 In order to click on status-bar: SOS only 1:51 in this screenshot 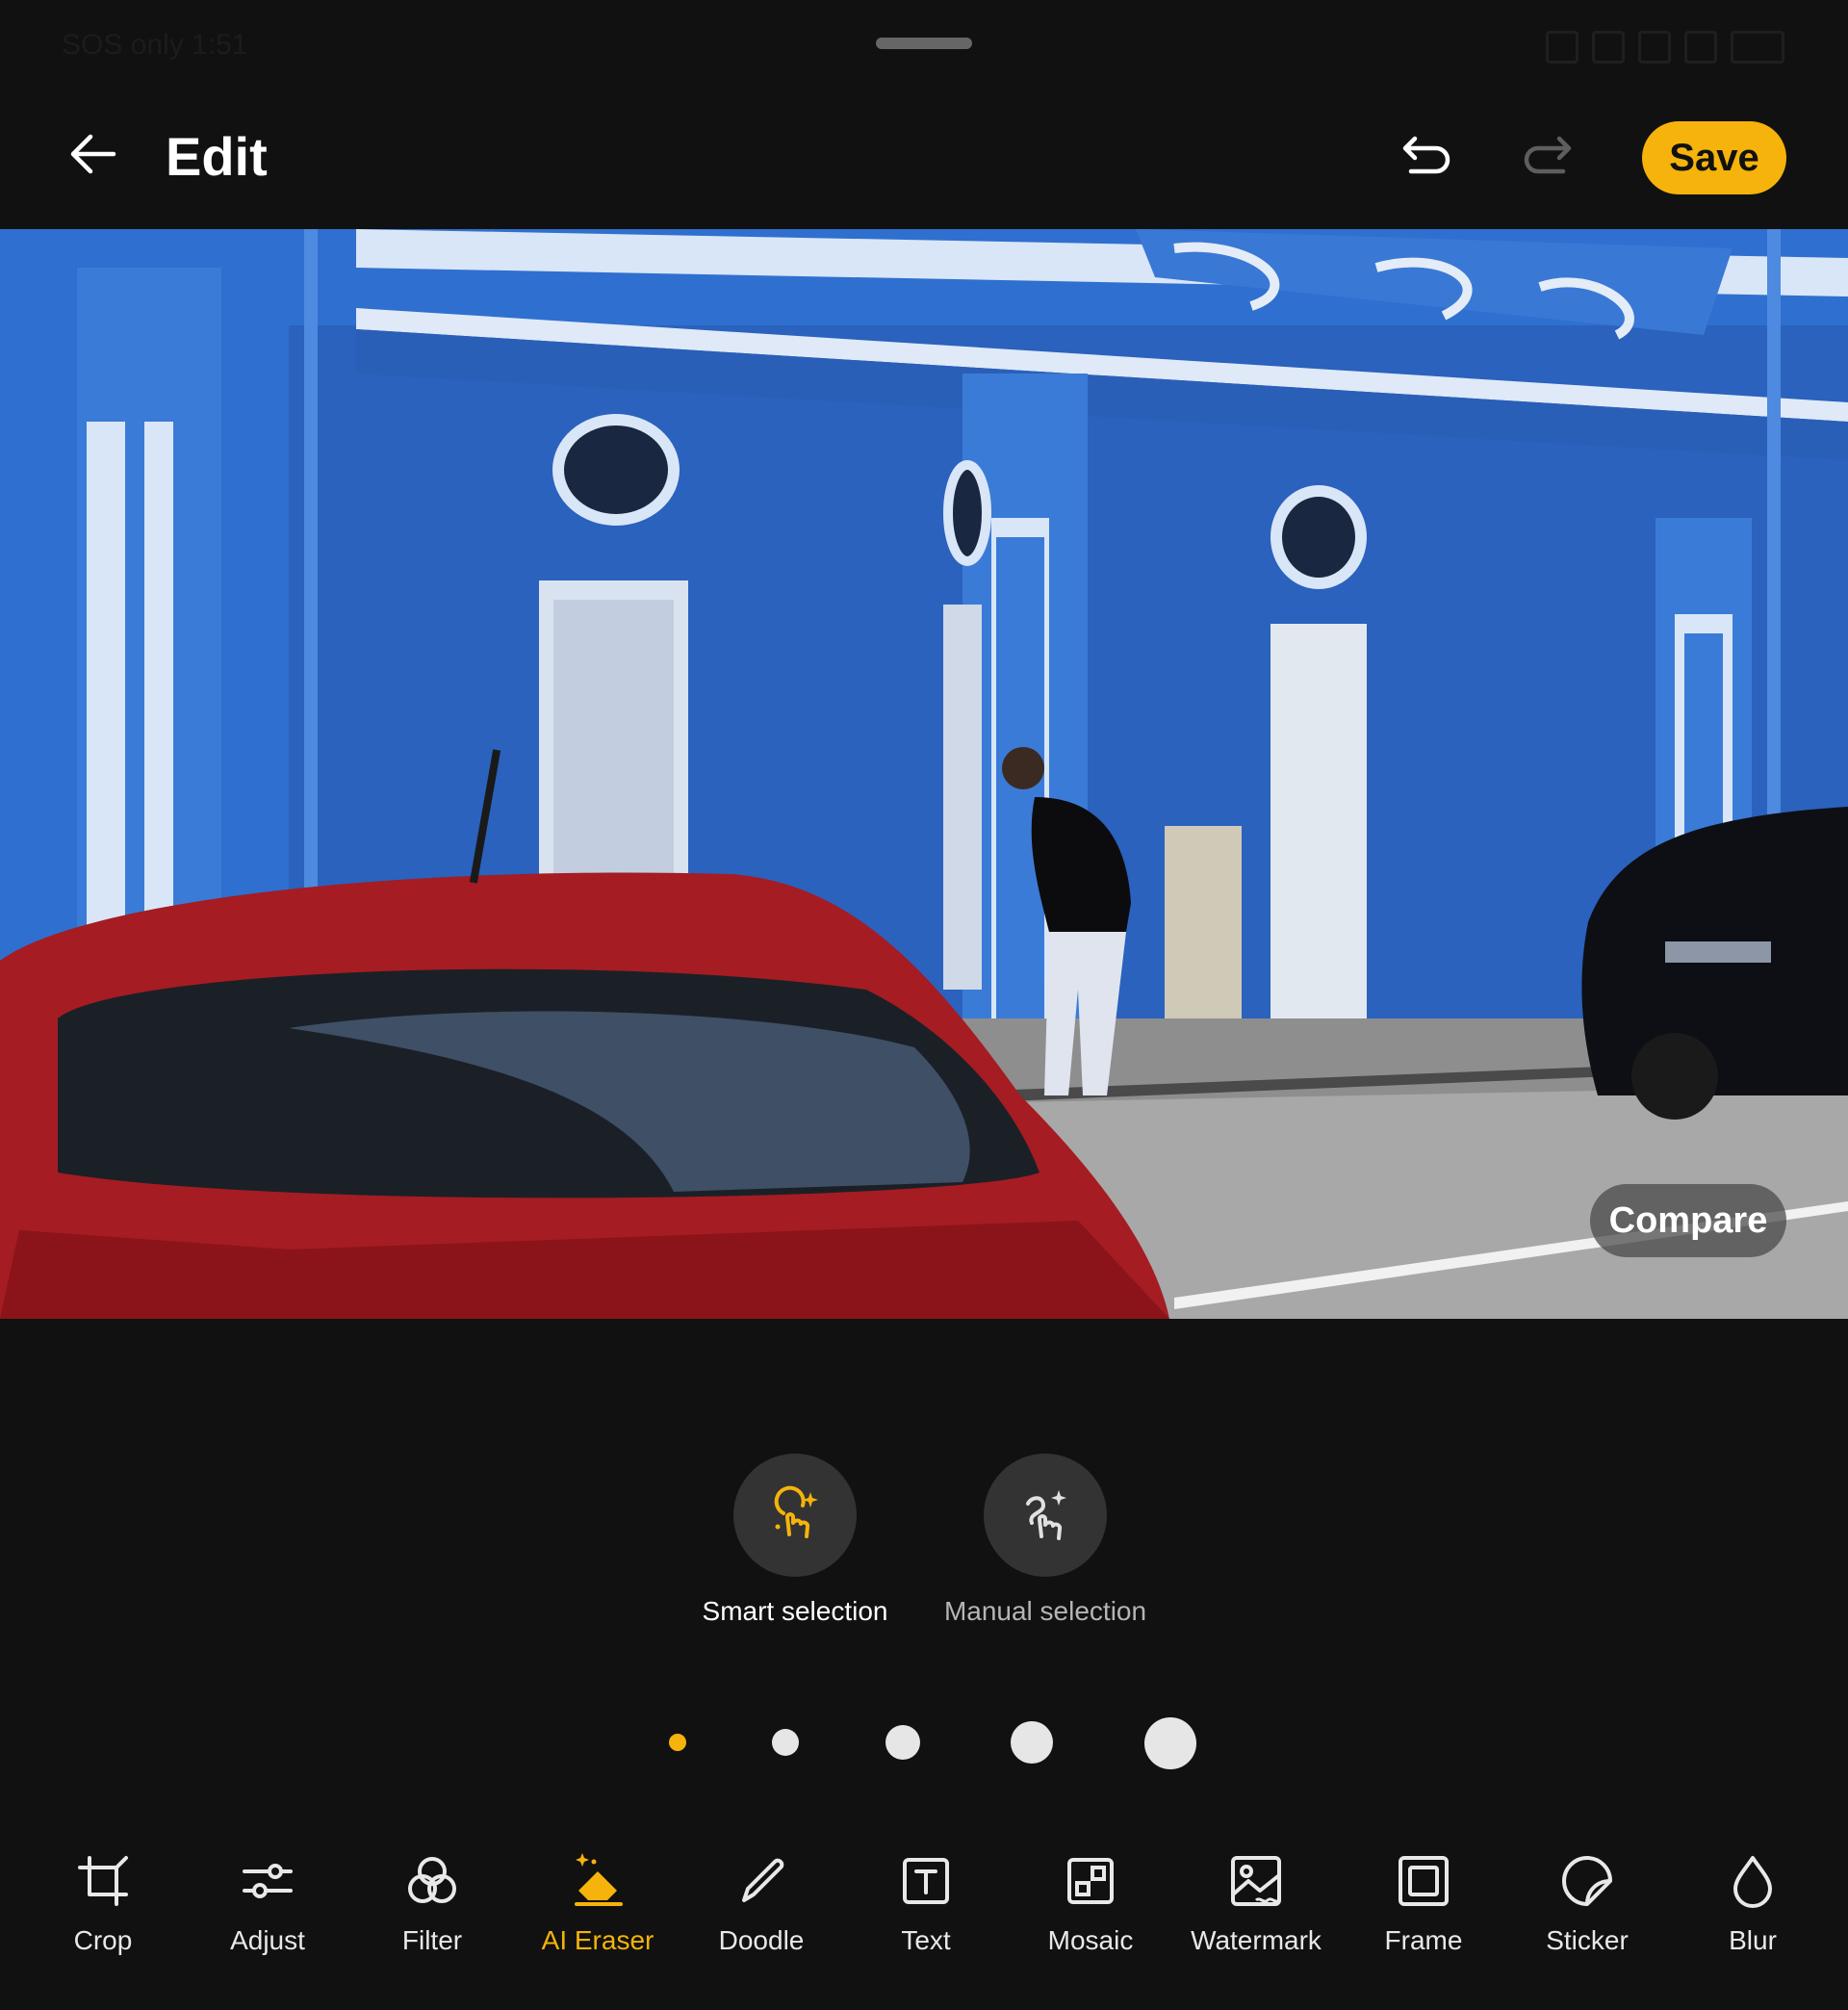, I will do `click(924, 48)`.